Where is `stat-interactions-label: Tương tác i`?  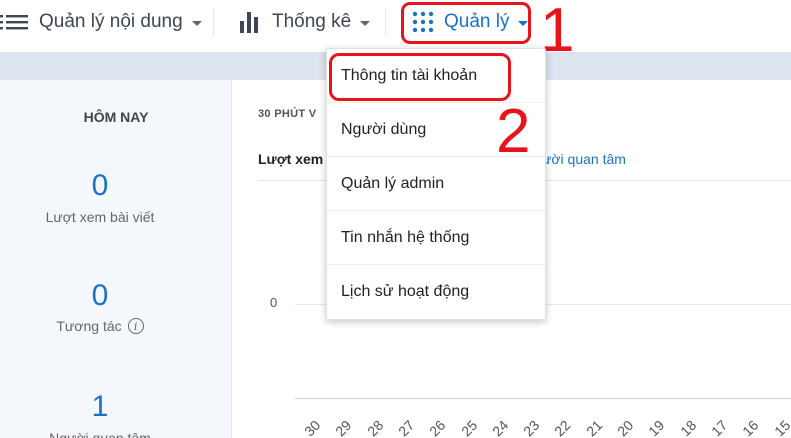
stat-interactions-label: Tương tác i is located at coordinates (100, 326).